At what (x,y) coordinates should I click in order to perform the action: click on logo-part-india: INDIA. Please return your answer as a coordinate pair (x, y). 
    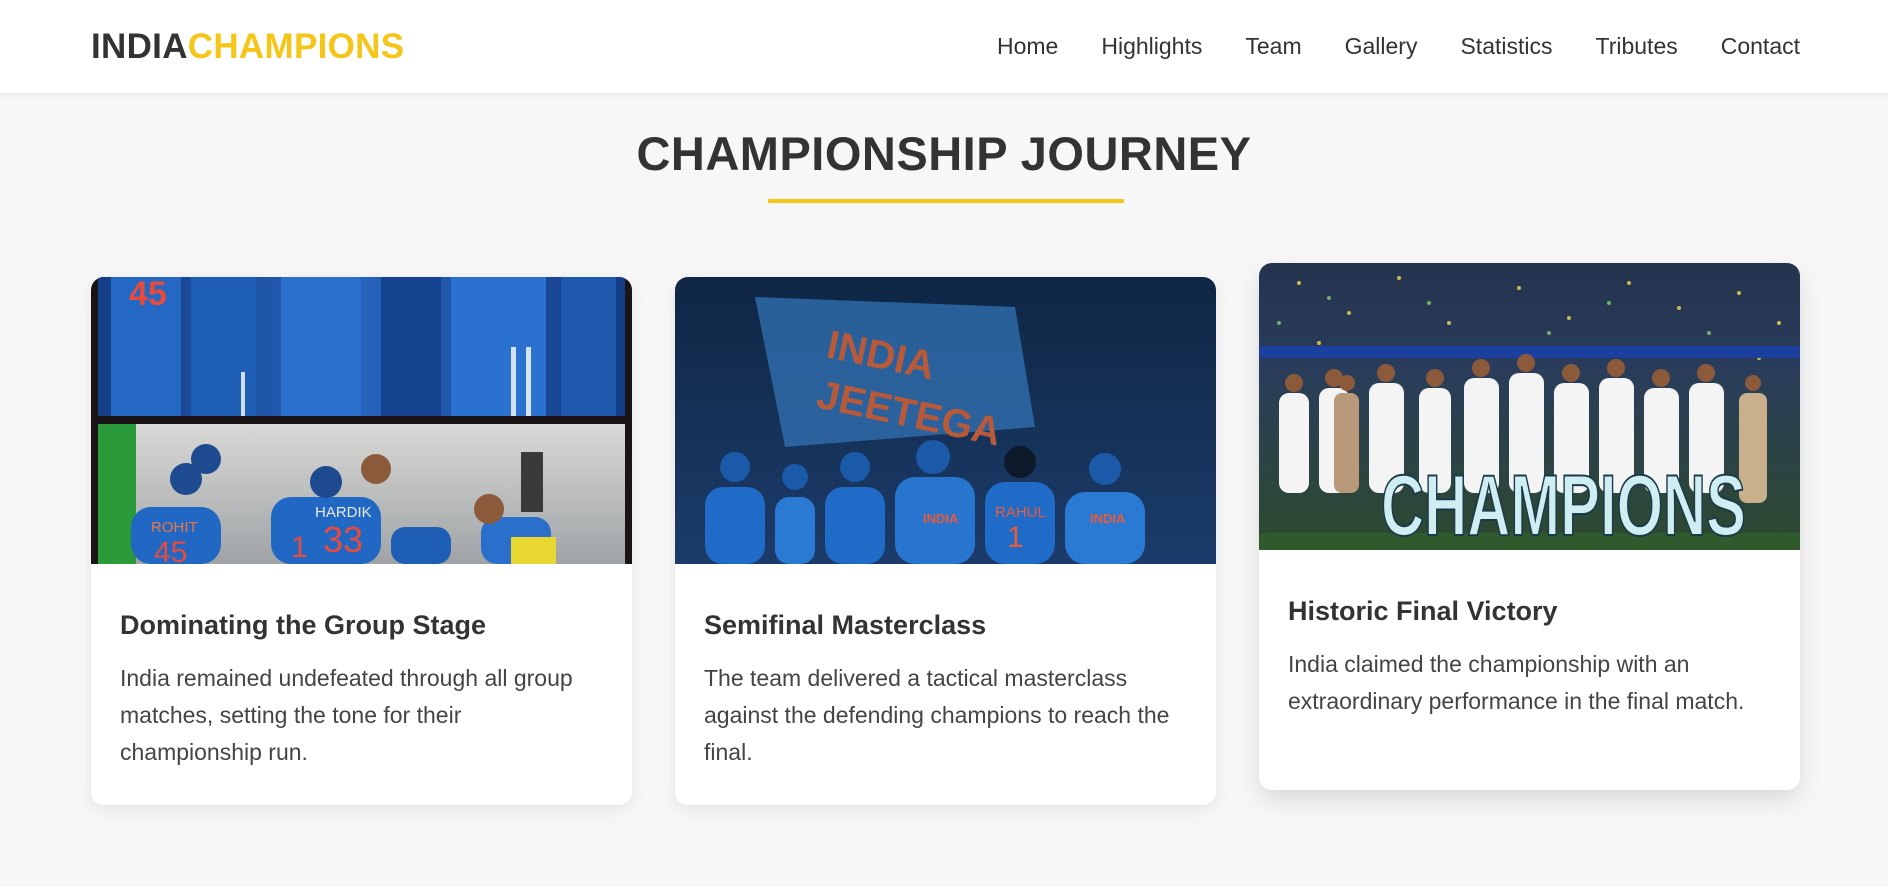
    Looking at the image, I should click on (139, 46).